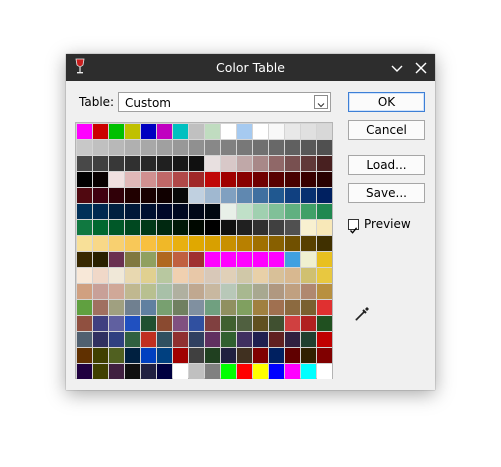 Image resolution: width=501 pixels, height=467 pixels. Describe the element at coordinates (363, 313) in the screenshot. I see `eyedropper-icon` at that location.